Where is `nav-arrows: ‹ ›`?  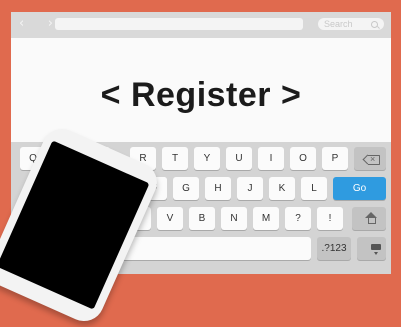
nav-arrows: ‹ › is located at coordinates (36, 24).